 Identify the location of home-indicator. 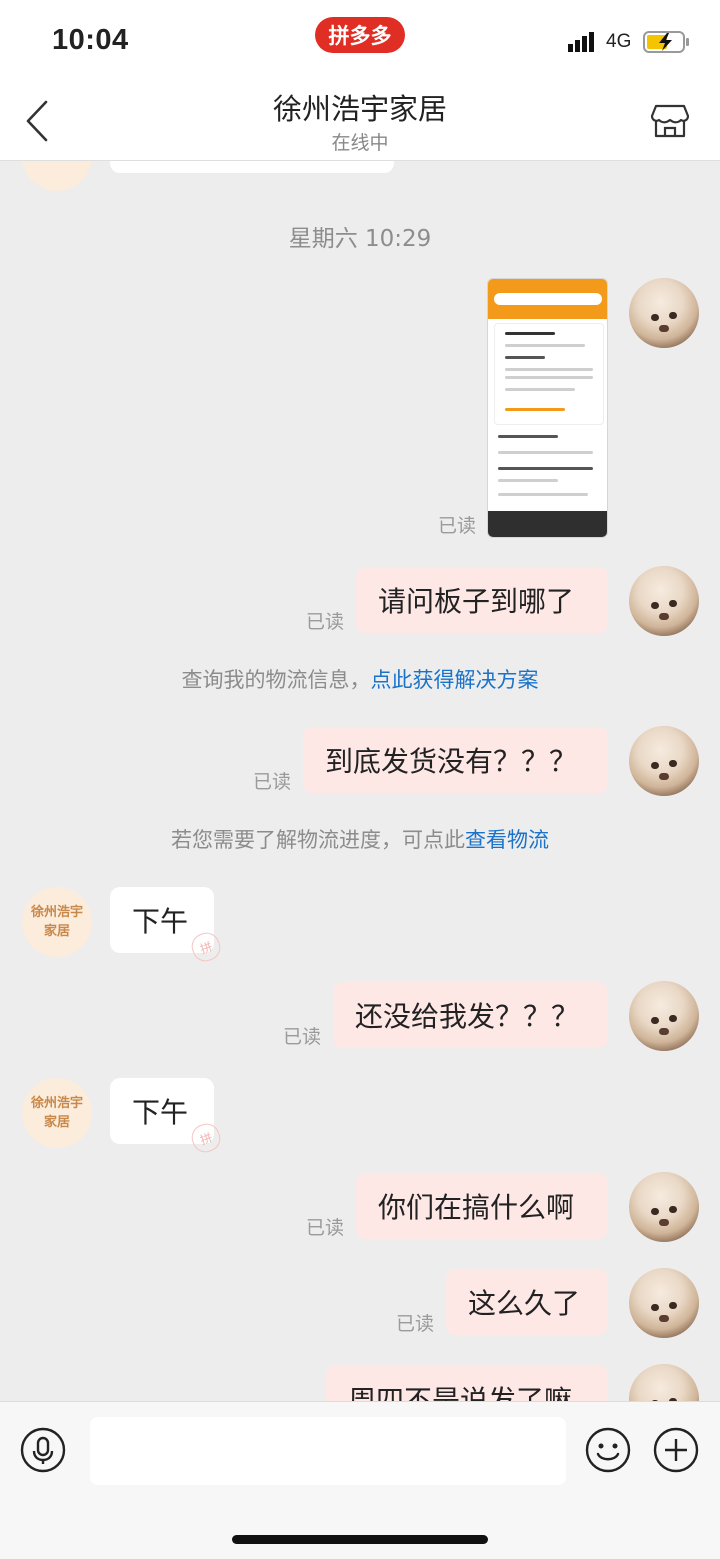
(360, 1539).